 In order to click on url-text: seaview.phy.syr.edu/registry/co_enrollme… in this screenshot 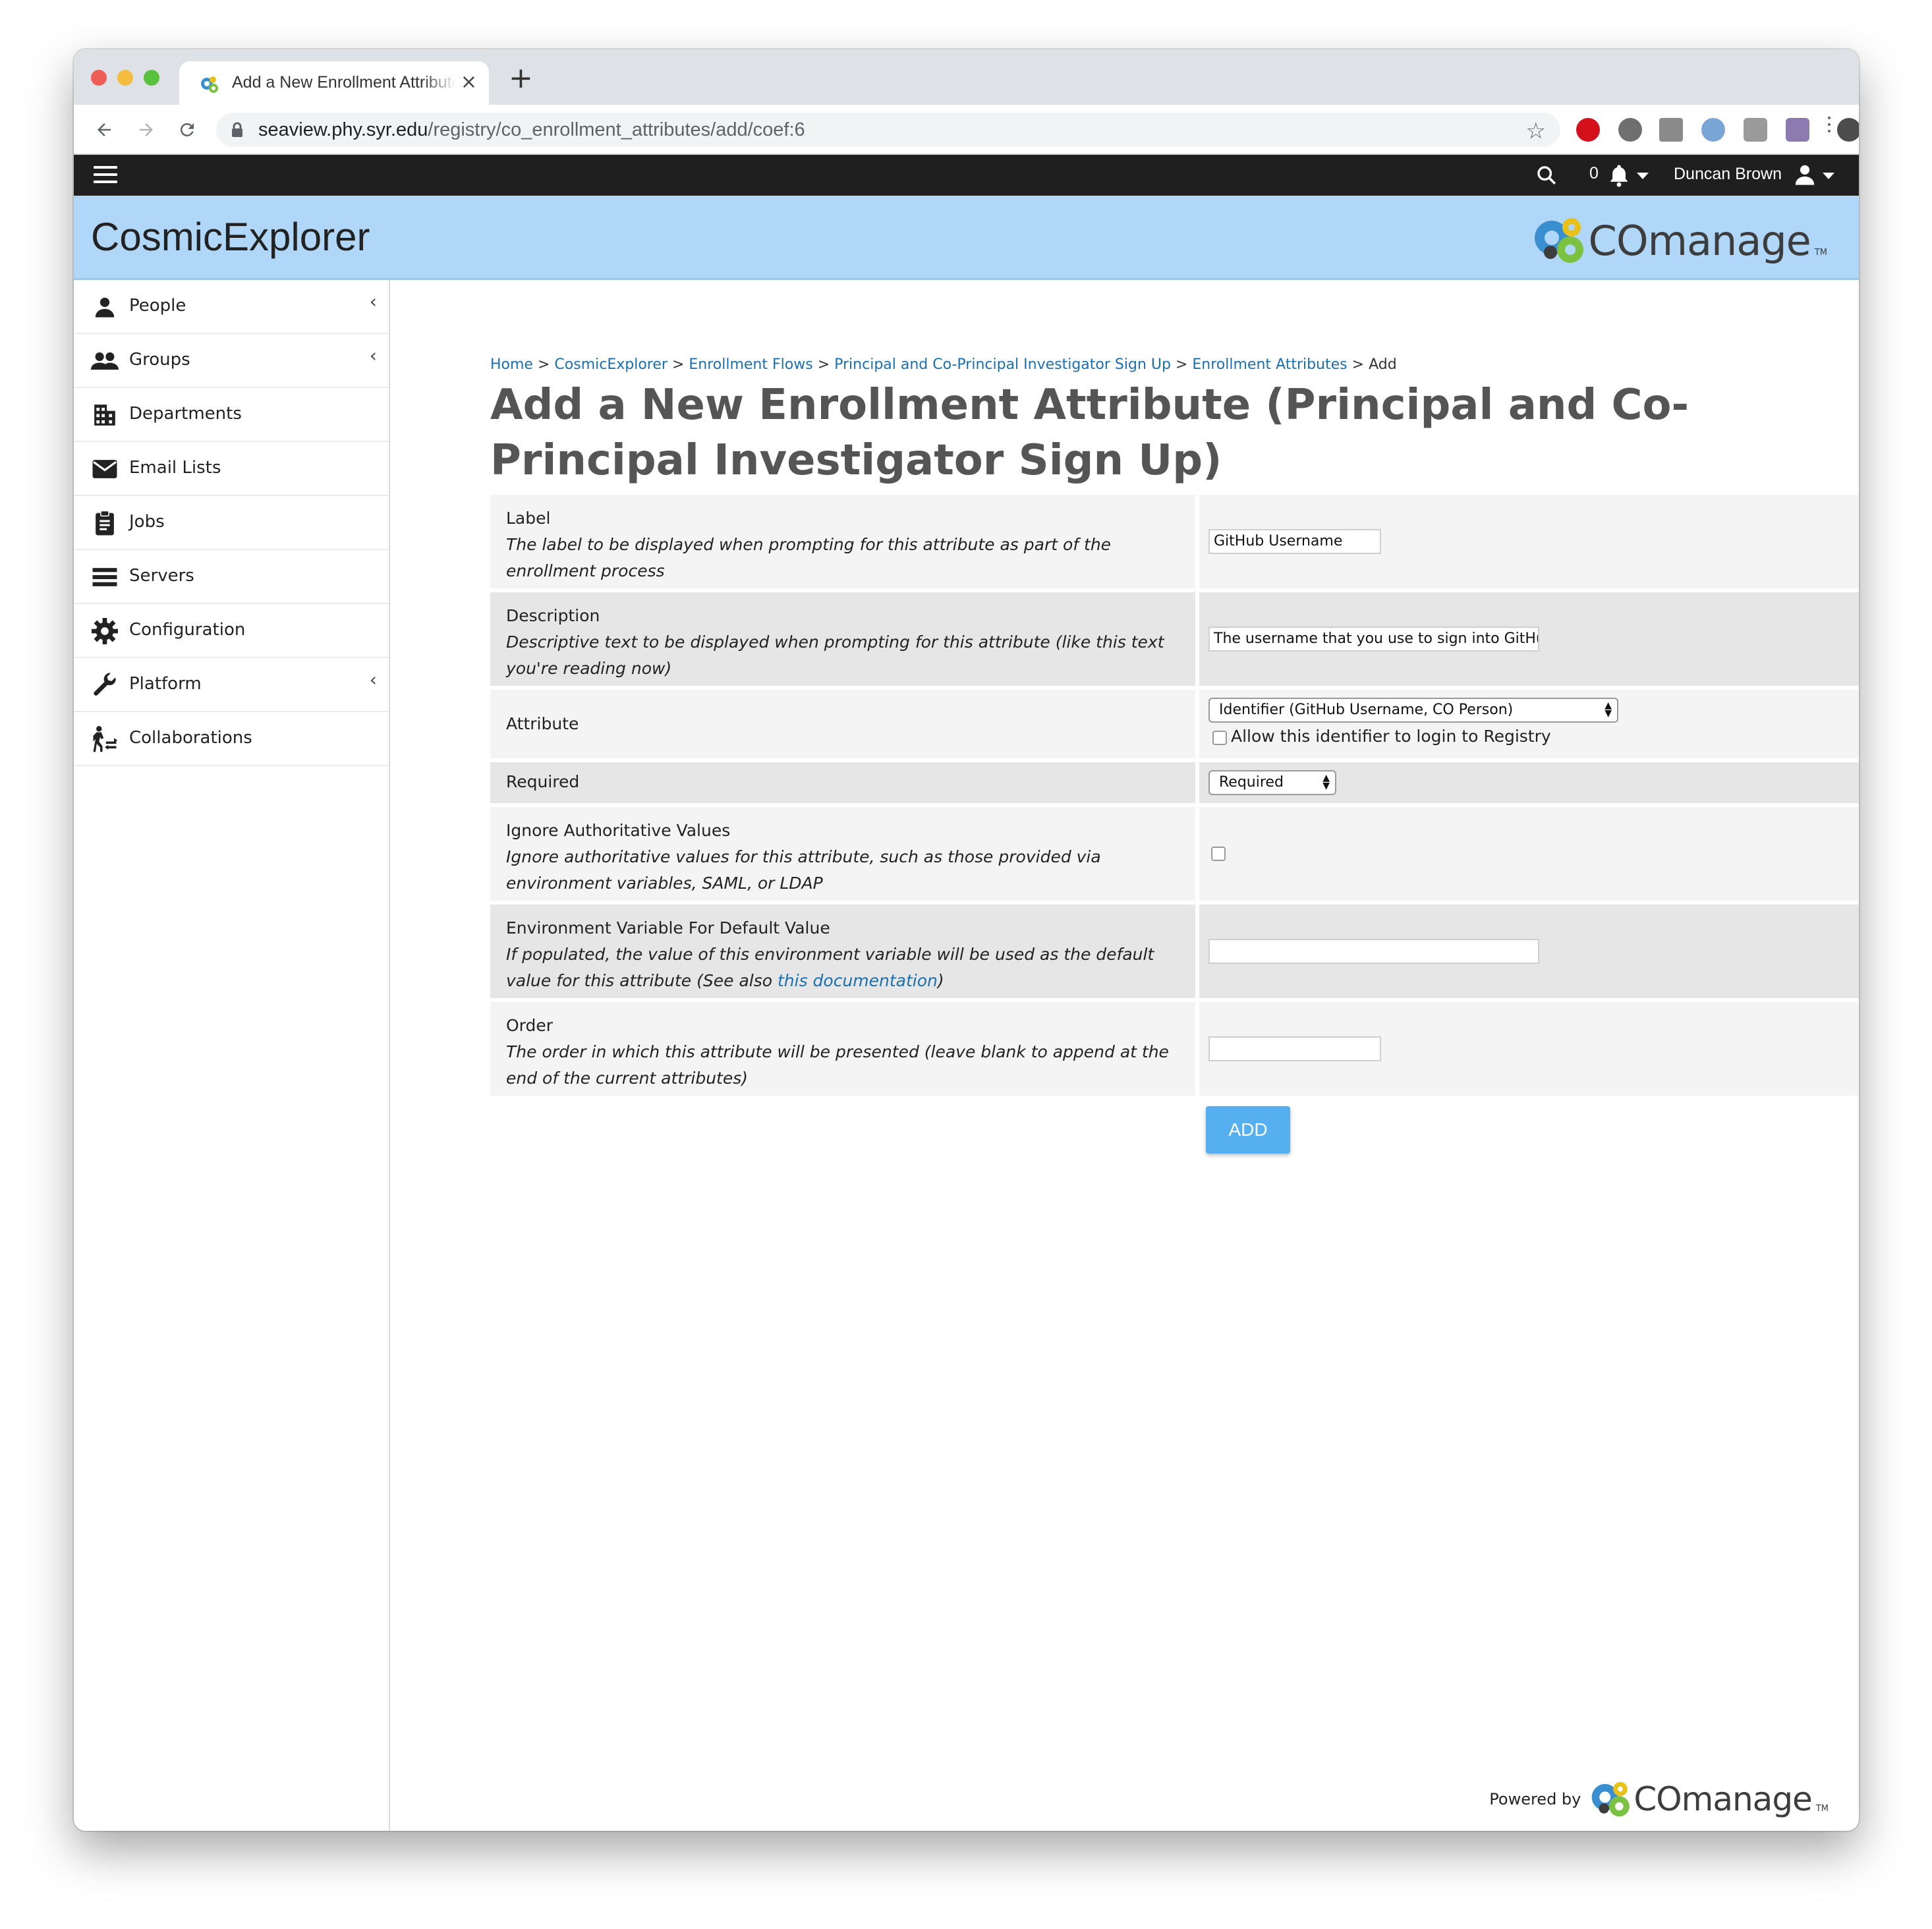, I will do `click(531, 130)`.